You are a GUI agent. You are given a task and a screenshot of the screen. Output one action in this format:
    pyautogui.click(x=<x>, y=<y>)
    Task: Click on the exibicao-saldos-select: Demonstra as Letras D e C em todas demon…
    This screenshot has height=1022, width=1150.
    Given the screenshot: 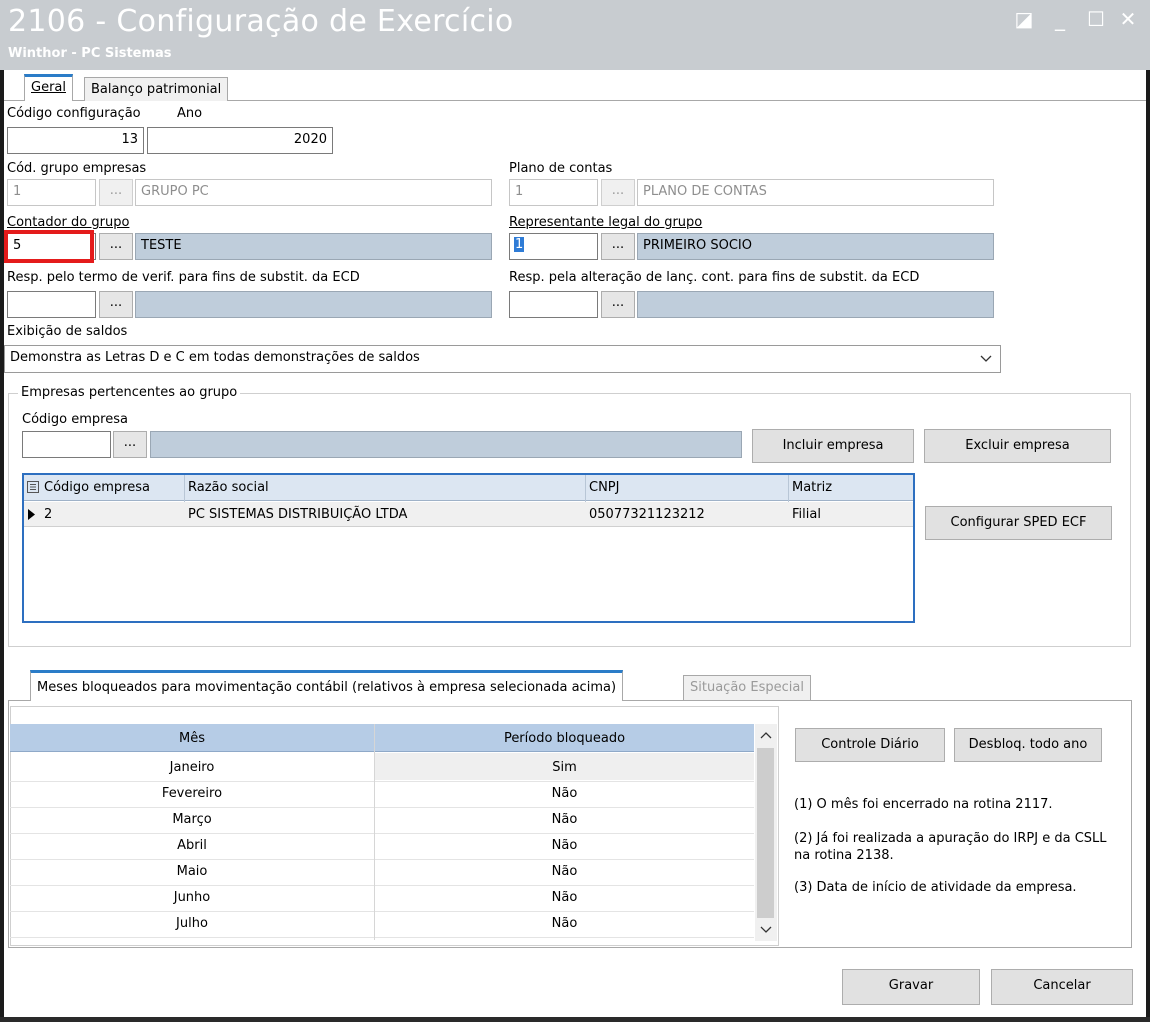 What is the action you would take?
    pyautogui.click(x=502, y=359)
    